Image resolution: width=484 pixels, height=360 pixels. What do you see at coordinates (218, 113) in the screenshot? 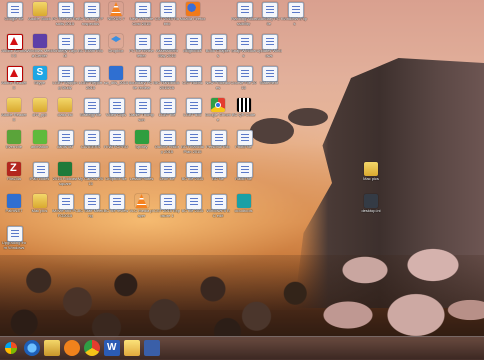
I see `desktop-icon: Google Chrome` at bounding box center [218, 113].